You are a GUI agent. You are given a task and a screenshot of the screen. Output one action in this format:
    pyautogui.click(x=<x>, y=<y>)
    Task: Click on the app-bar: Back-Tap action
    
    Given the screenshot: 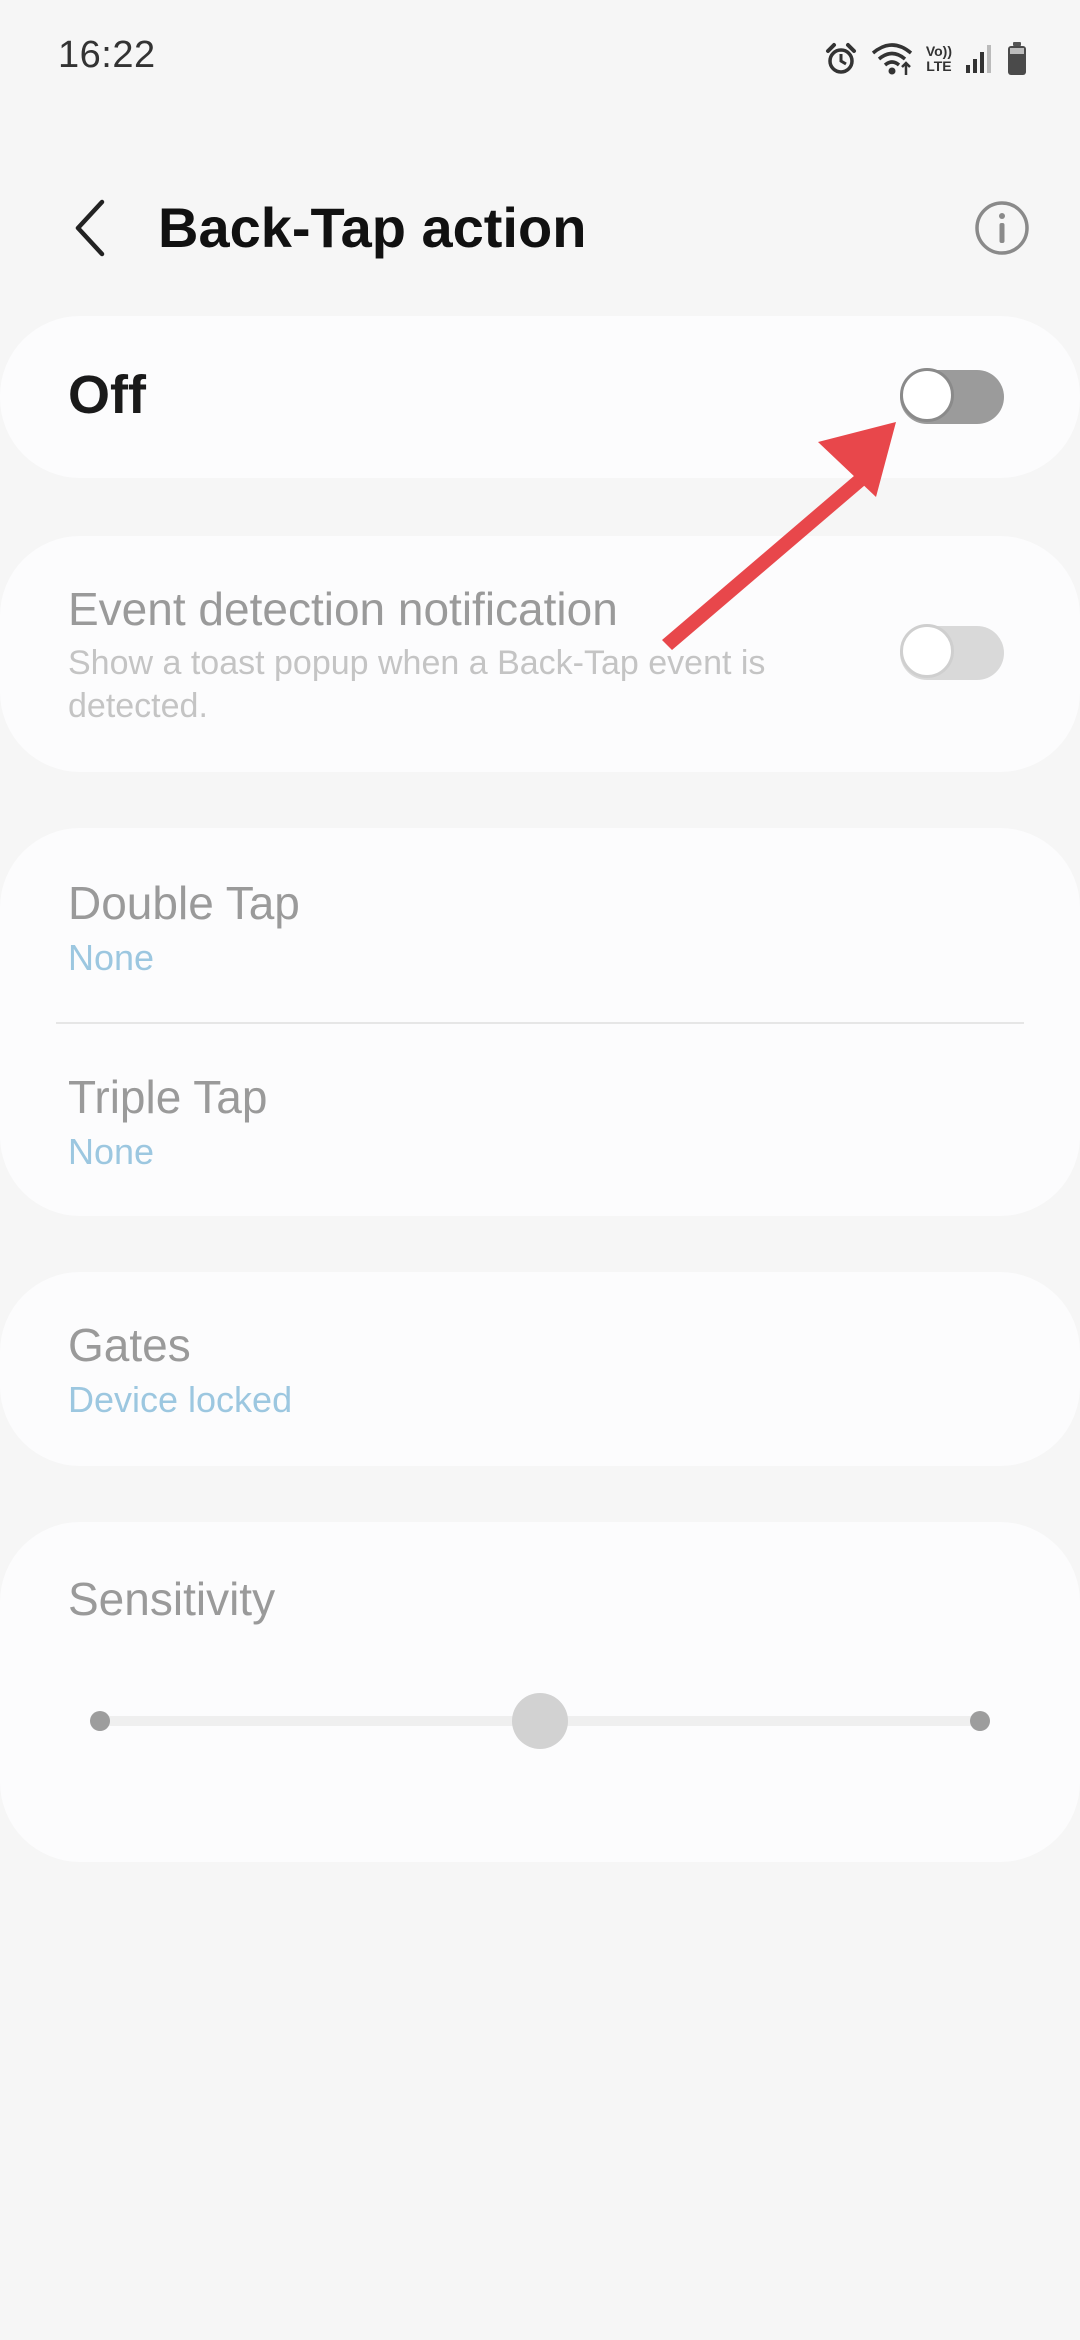 What is the action you would take?
    pyautogui.click(x=540, y=230)
    